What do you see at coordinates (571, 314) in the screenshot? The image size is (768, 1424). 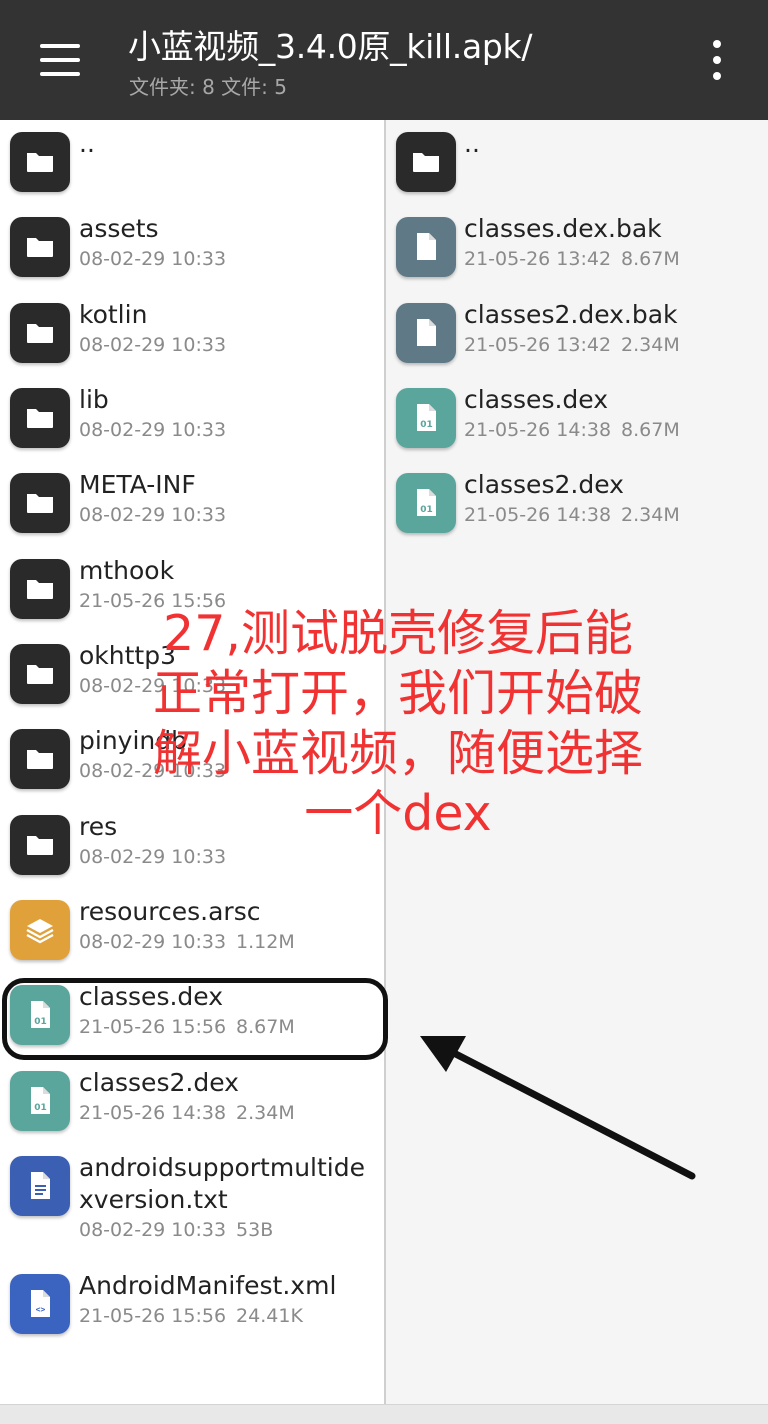 I see `file-name: classes2.dex.bak` at bounding box center [571, 314].